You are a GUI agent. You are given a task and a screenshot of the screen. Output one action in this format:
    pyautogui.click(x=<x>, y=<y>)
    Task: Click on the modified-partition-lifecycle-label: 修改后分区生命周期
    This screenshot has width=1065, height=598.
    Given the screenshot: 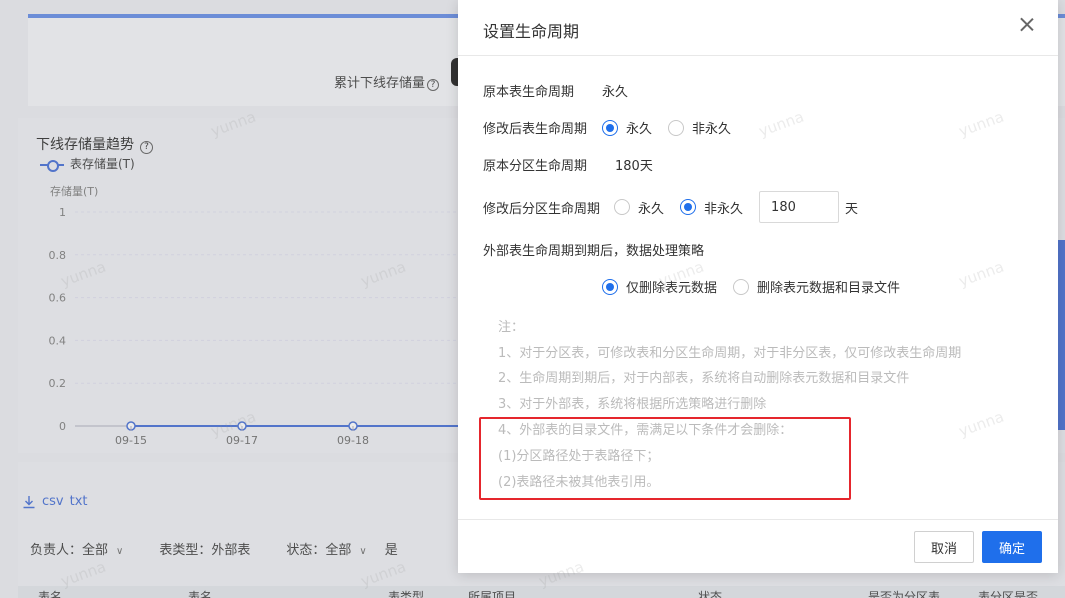 What is the action you would take?
    pyautogui.click(x=542, y=209)
    